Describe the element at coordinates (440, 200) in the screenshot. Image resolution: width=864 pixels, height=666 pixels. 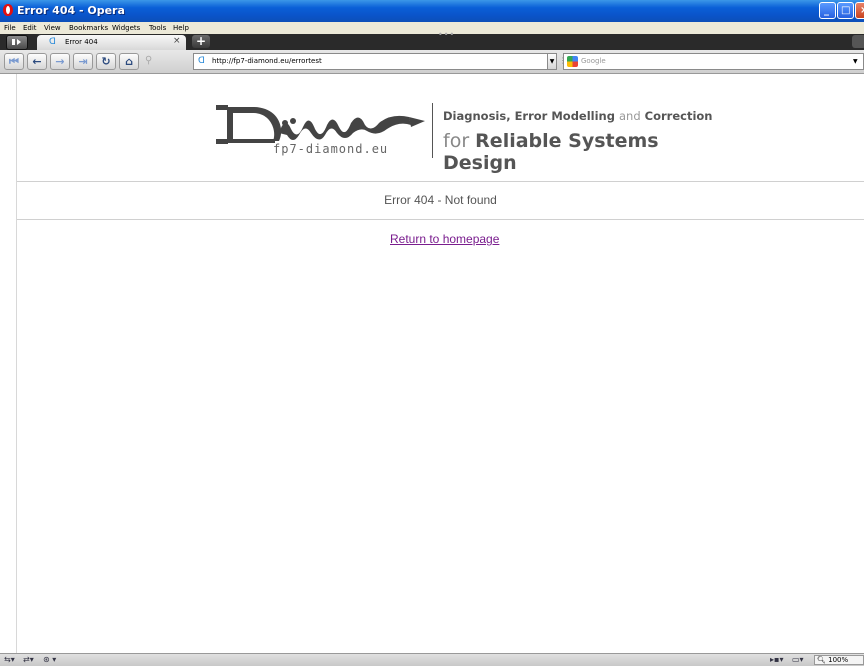
I see `error-message: Error 404 - Not found` at that location.